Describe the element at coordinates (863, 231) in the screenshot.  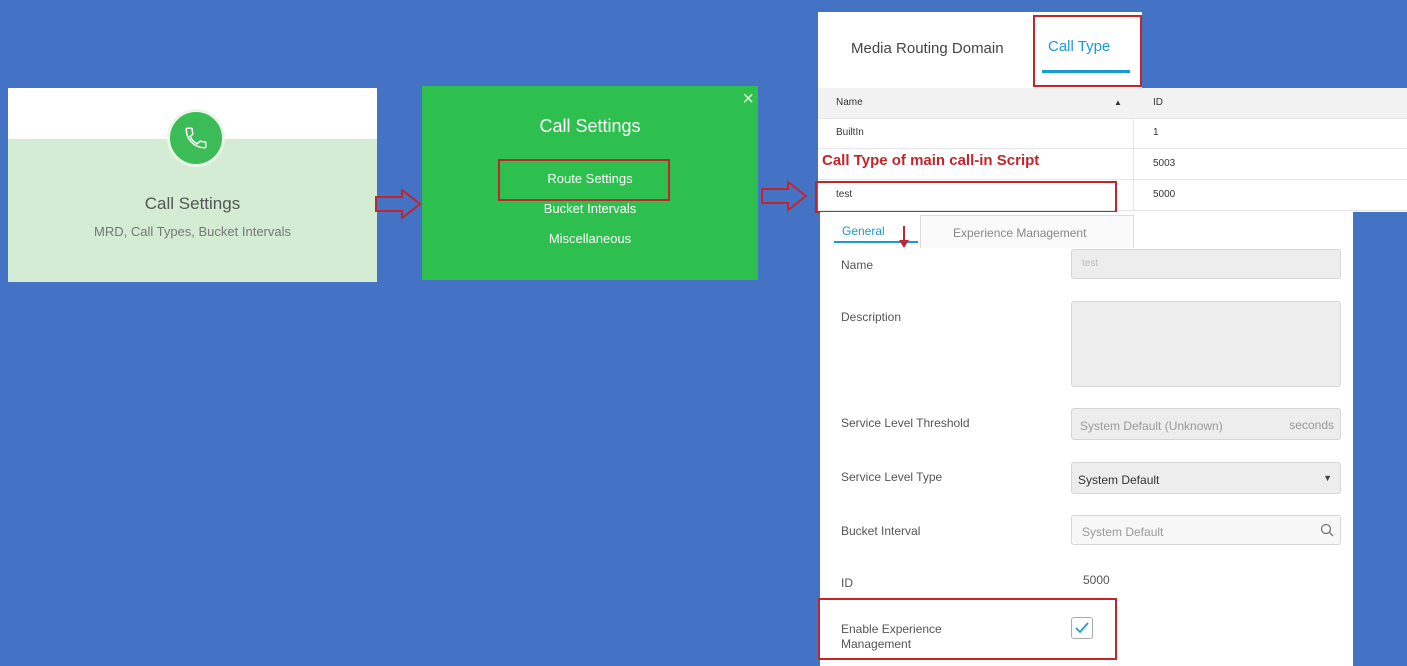
I see `tab-general: General` at that location.